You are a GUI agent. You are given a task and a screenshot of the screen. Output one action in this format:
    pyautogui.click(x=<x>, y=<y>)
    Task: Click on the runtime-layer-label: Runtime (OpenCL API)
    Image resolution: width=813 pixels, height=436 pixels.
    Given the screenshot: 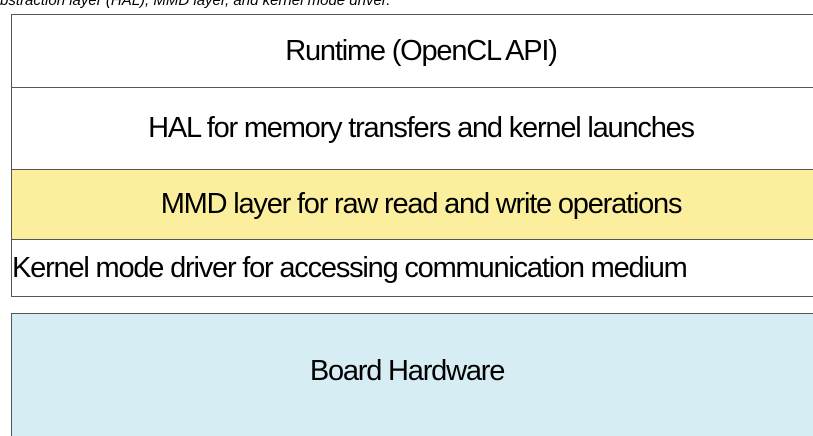 What is the action you would take?
    pyautogui.click(x=421, y=50)
    